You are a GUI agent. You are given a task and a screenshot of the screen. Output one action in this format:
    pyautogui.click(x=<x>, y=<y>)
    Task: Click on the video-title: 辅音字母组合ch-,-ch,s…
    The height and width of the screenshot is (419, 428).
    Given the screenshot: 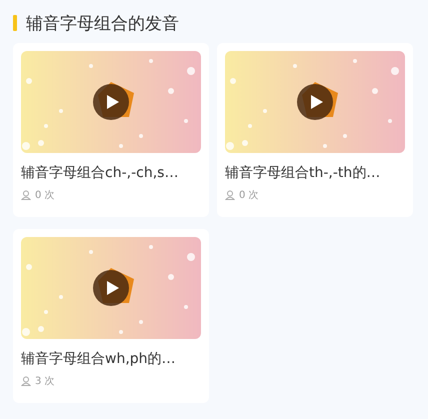 What is the action you would take?
    pyautogui.click(x=99, y=173)
    